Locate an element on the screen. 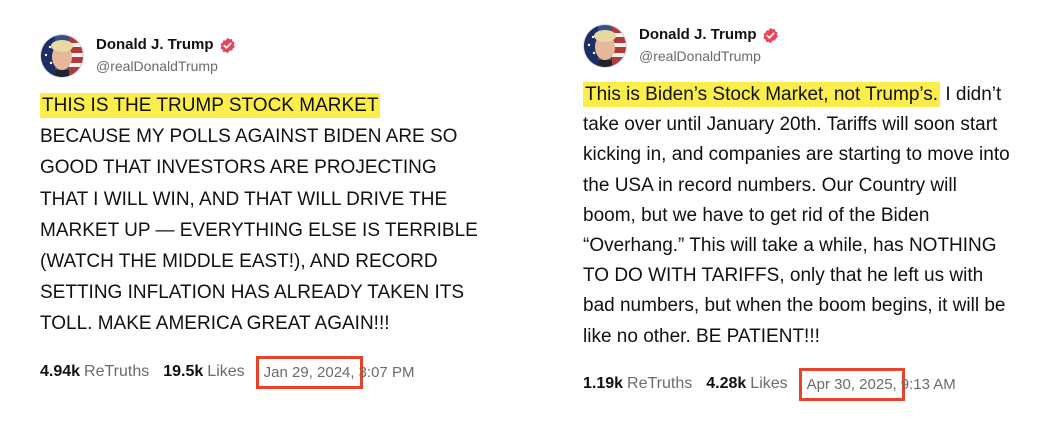 The width and height of the screenshot is (1047, 439). likes-count: 4.28k is located at coordinates (726, 384).